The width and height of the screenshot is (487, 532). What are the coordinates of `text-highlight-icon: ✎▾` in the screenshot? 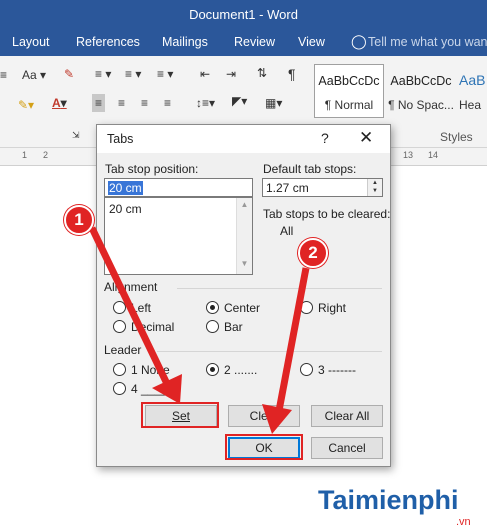 It's located at (26, 105).